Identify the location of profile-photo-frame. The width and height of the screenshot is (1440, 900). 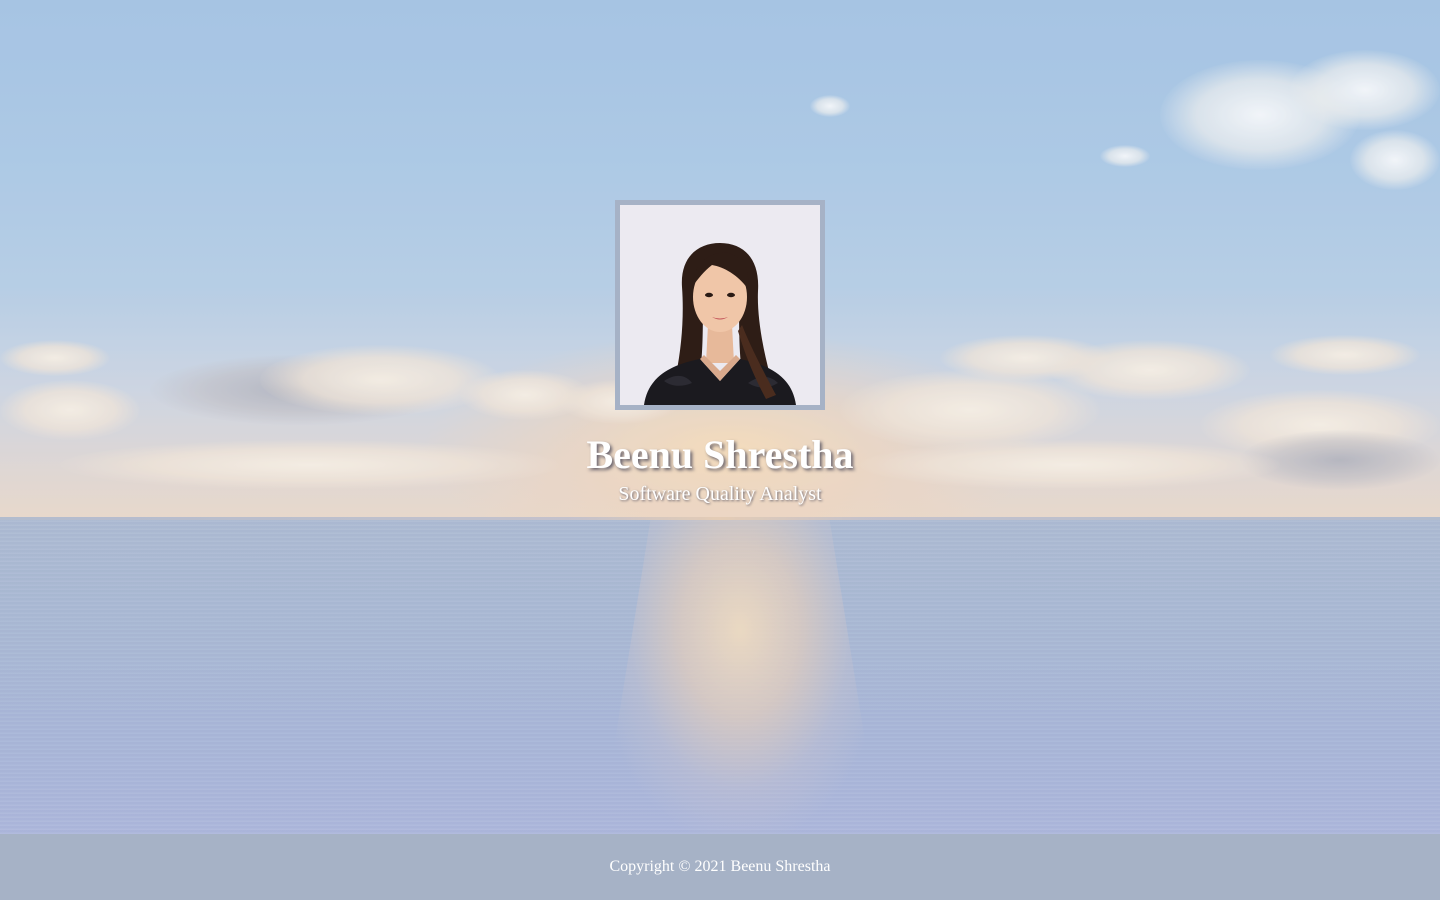
(720, 305).